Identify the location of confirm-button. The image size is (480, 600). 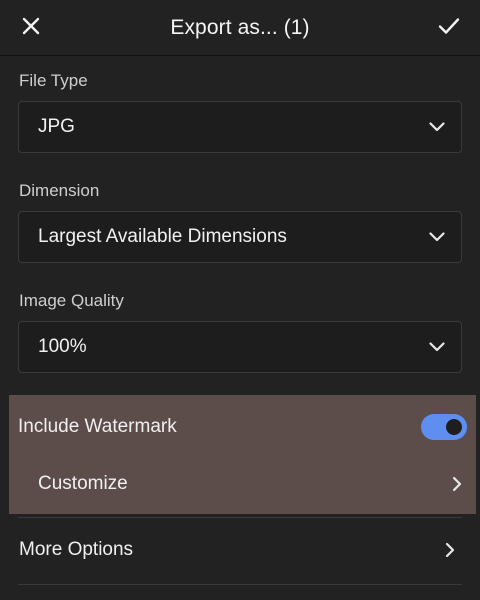
(449, 28).